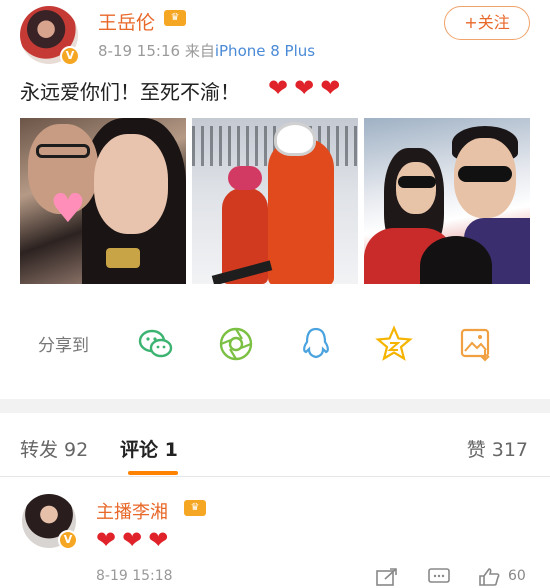  I want to click on goggles-shape, so click(245, 178).